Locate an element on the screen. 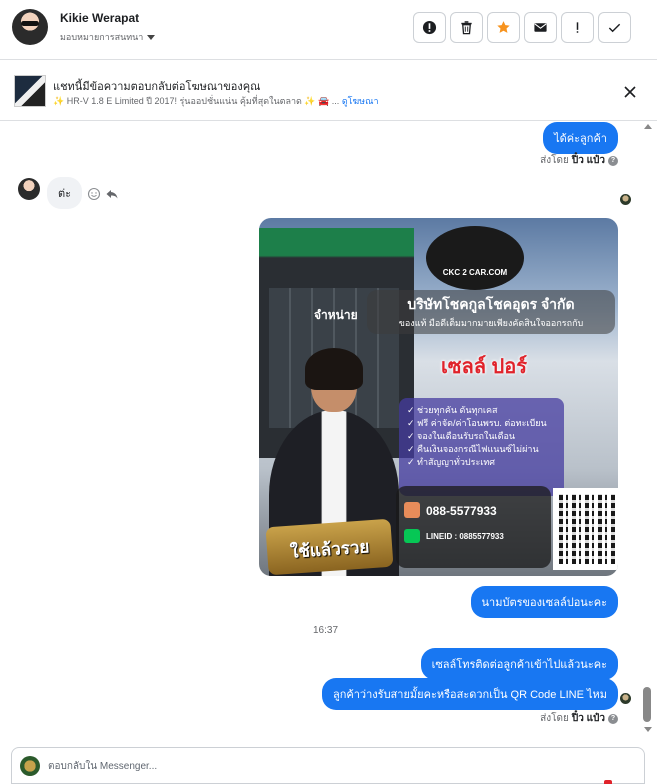  outgoing-message: เซลล์โทรติดต่อลูกค้าเข้าไปแล้วนะคะ is located at coordinates (519, 664).